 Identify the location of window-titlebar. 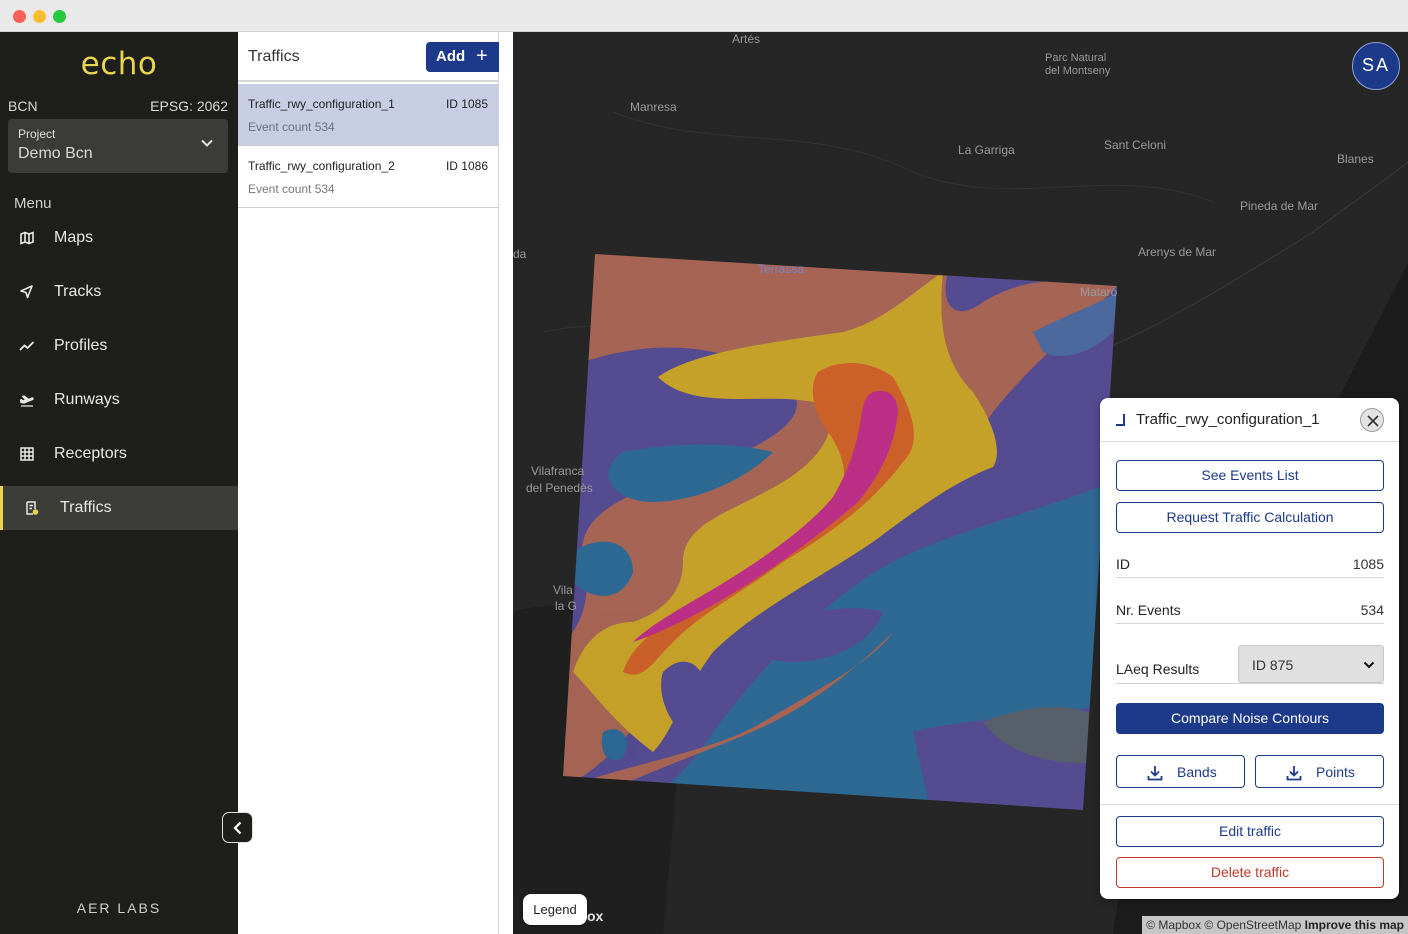
(704, 16).